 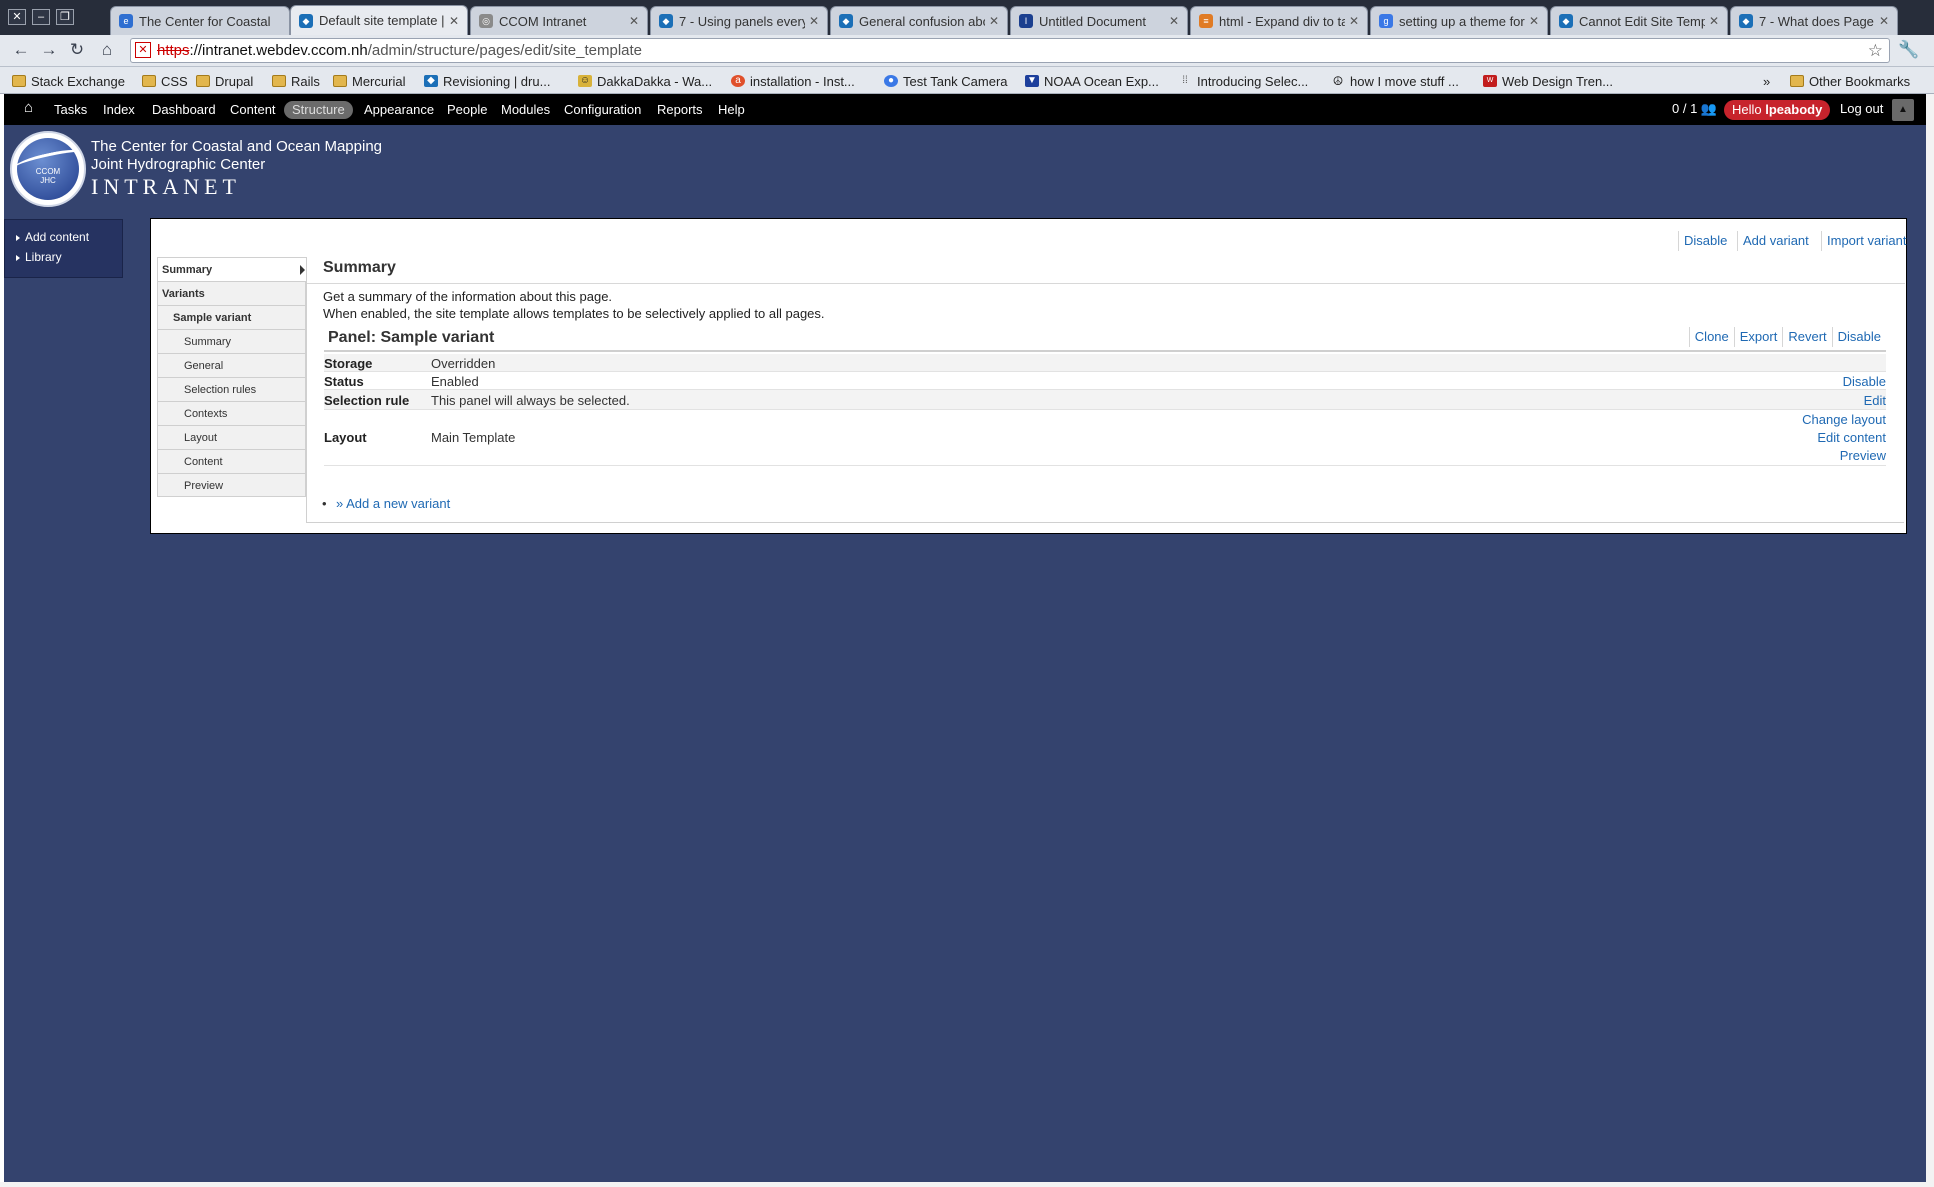 I want to click on sidebar-link-add-content: Add content, so click(x=52, y=237).